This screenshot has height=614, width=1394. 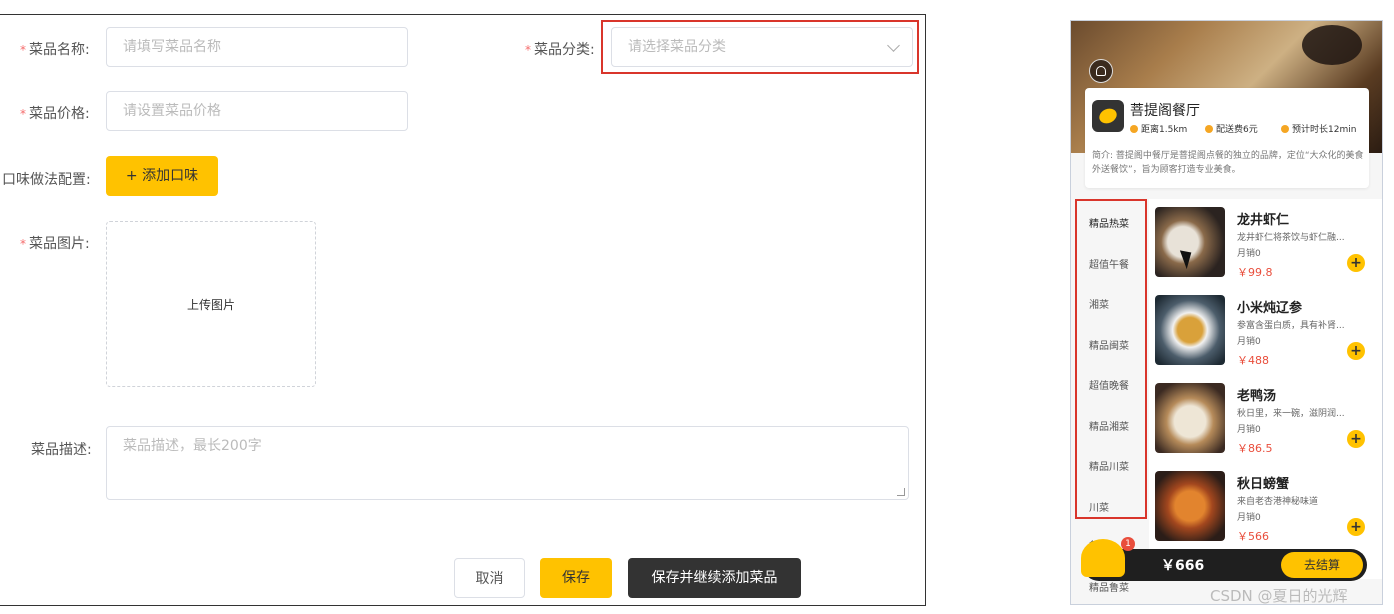 I want to click on shop-logo, so click(x=1108, y=116).